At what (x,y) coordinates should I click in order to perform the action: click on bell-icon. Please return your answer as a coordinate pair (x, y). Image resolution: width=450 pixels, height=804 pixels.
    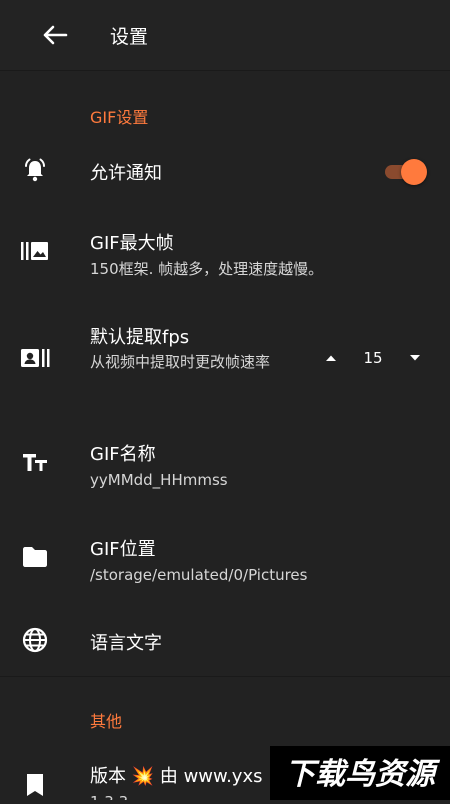
    Looking at the image, I should click on (35, 170).